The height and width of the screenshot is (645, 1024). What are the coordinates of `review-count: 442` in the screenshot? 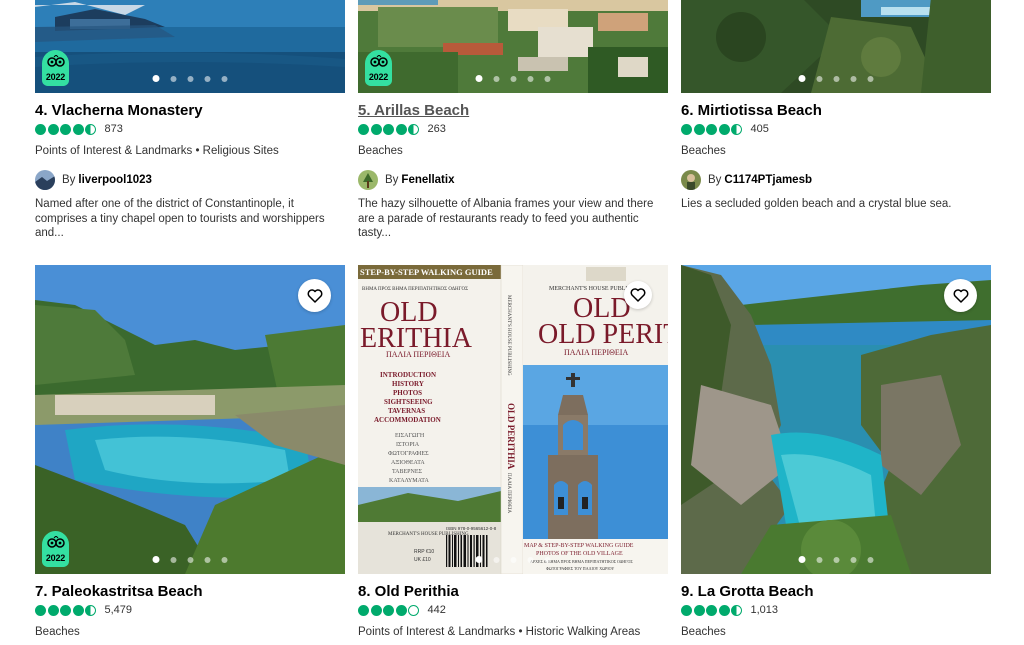 It's located at (437, 610).